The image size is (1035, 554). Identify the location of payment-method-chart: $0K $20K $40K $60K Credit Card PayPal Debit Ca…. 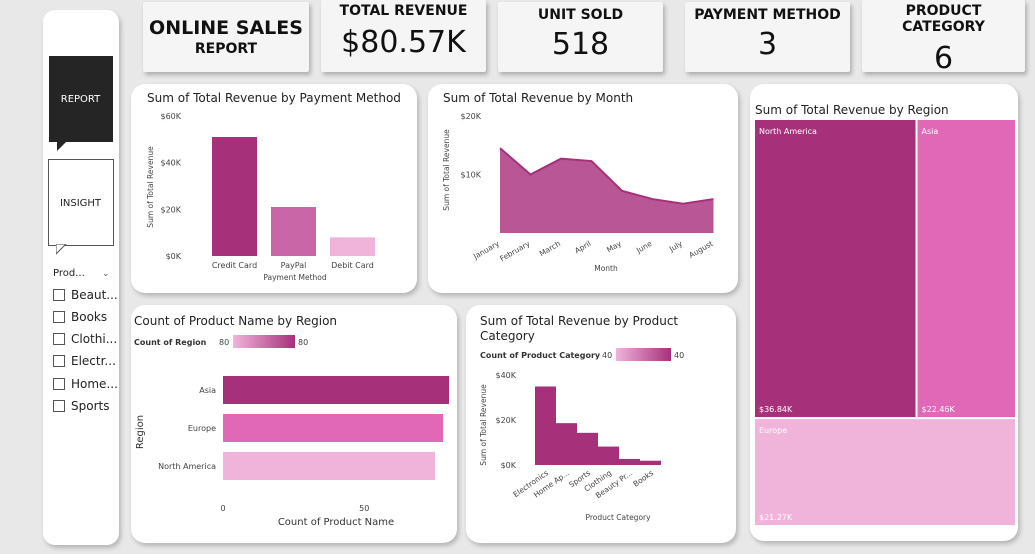
(274, 197).